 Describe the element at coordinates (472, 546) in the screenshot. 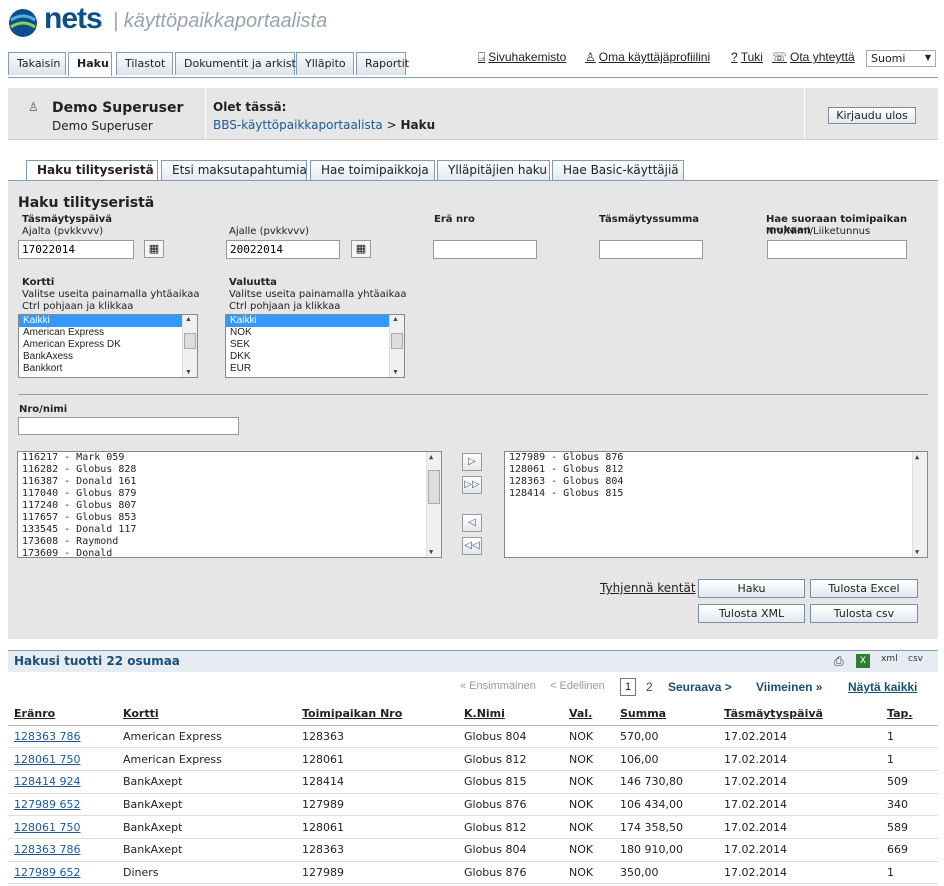

I see `move-all-left-icon: ◁◁` at that location.